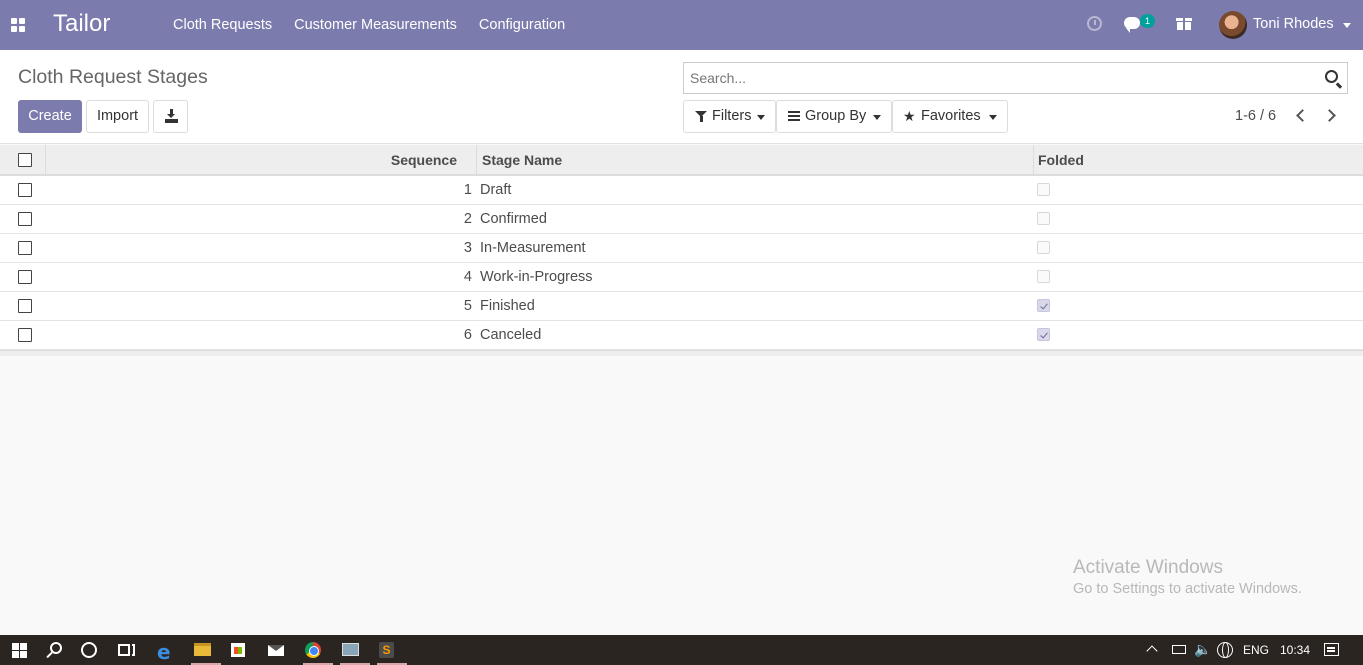  What do you see at coordinates (681, 353) in the screenshot?
I see `table-footer` at bounding box center [681, 353].